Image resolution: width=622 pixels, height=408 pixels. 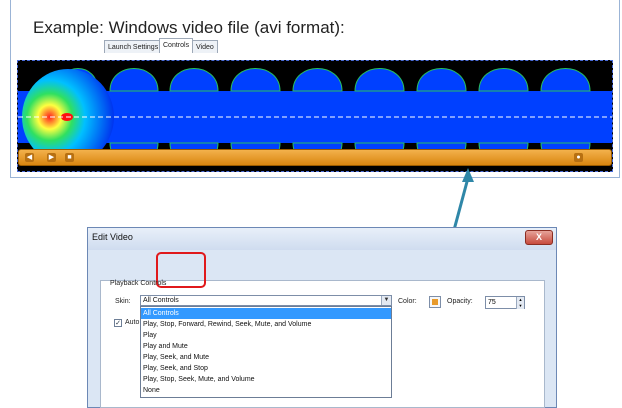 What do you see at coordinates (266, 368) in the screenshot?
I see `dropdown-option: Play, Seek, and Stop` at bounding box center [266, 368].